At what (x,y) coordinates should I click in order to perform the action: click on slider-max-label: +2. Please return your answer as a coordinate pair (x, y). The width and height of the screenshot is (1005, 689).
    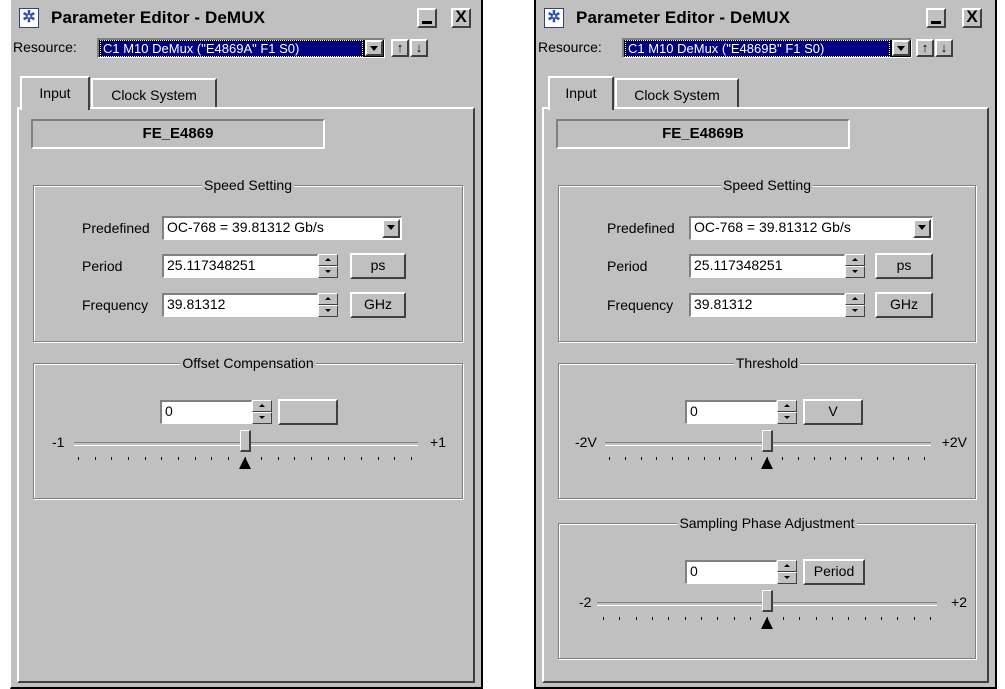
    Looking at the image, I should click on (959, 602).